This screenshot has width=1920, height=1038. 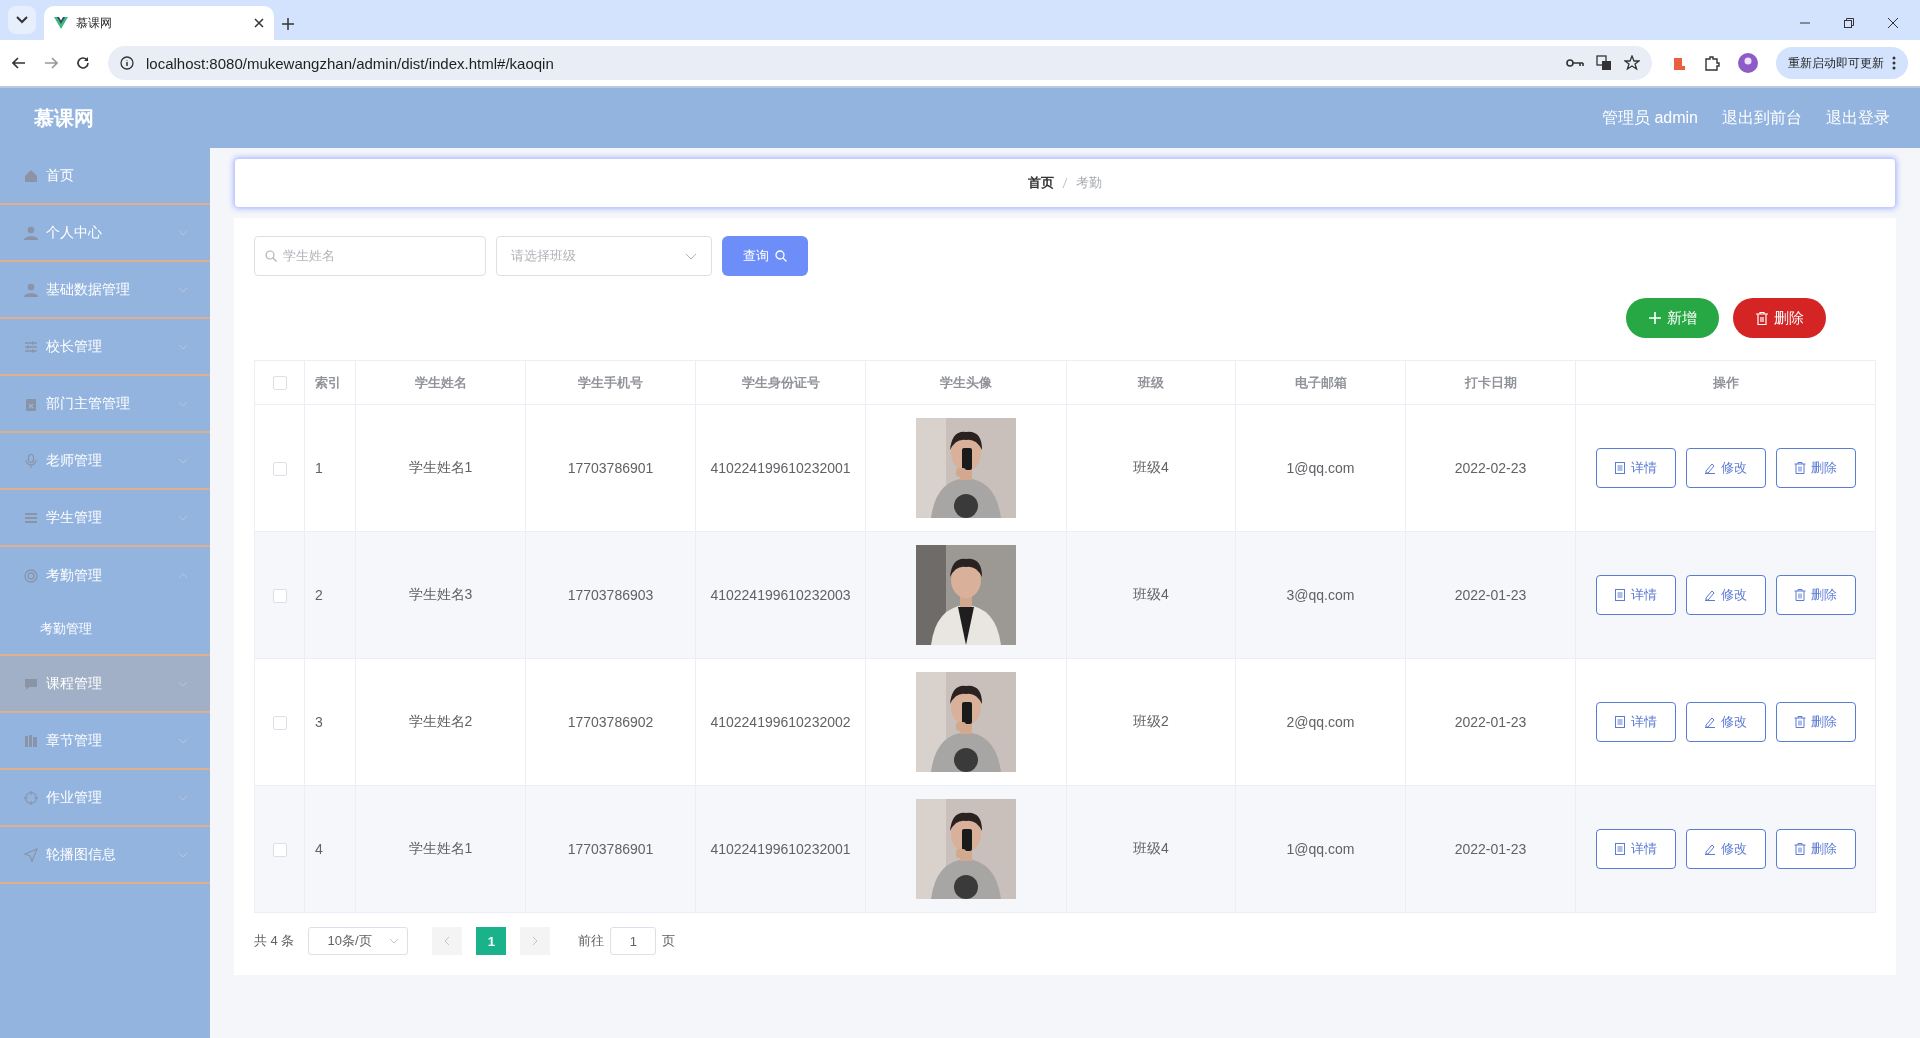 I want to click on page-number: 1, so click(x=491, y=941).